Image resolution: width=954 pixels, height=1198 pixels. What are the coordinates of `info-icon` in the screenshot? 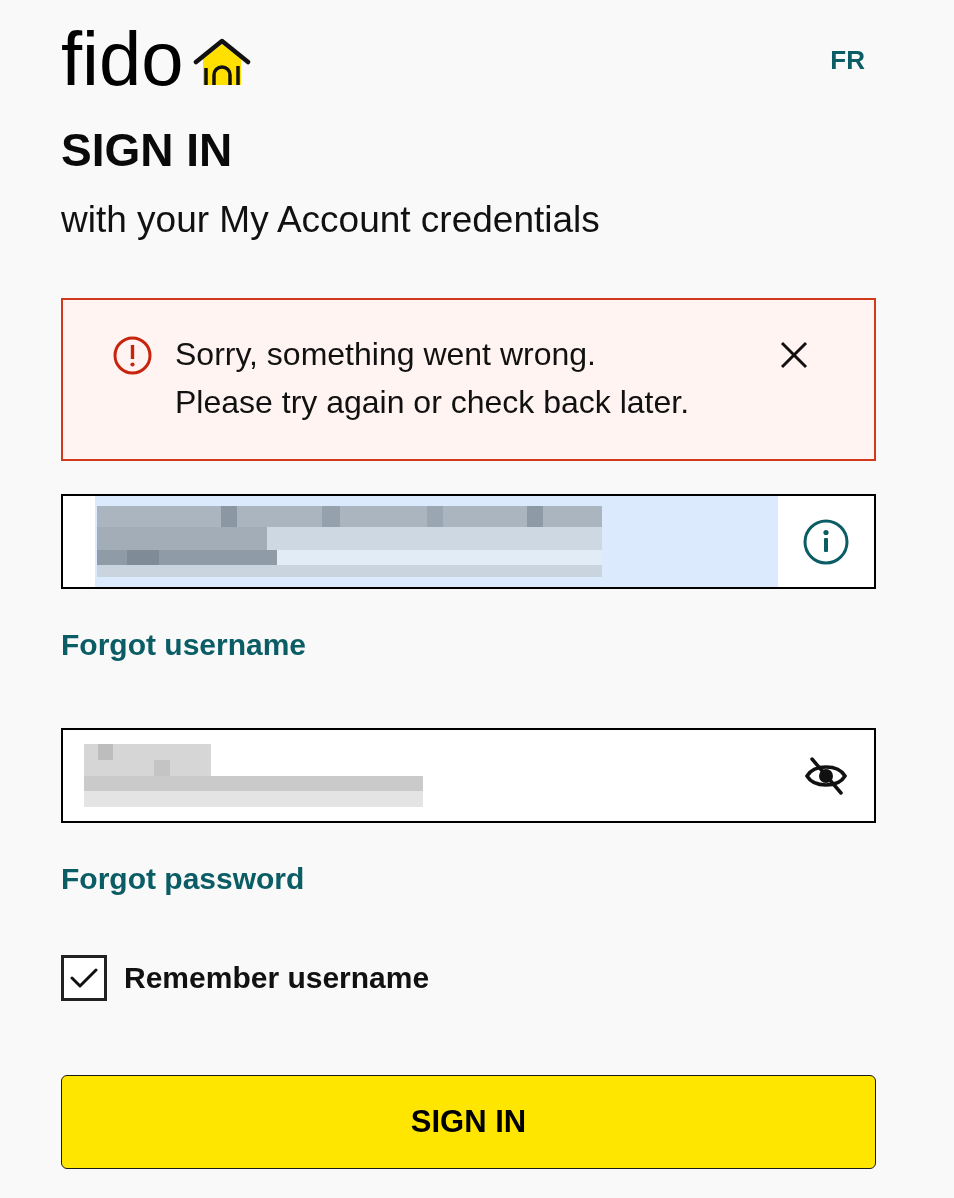 It's located at (826, 541).